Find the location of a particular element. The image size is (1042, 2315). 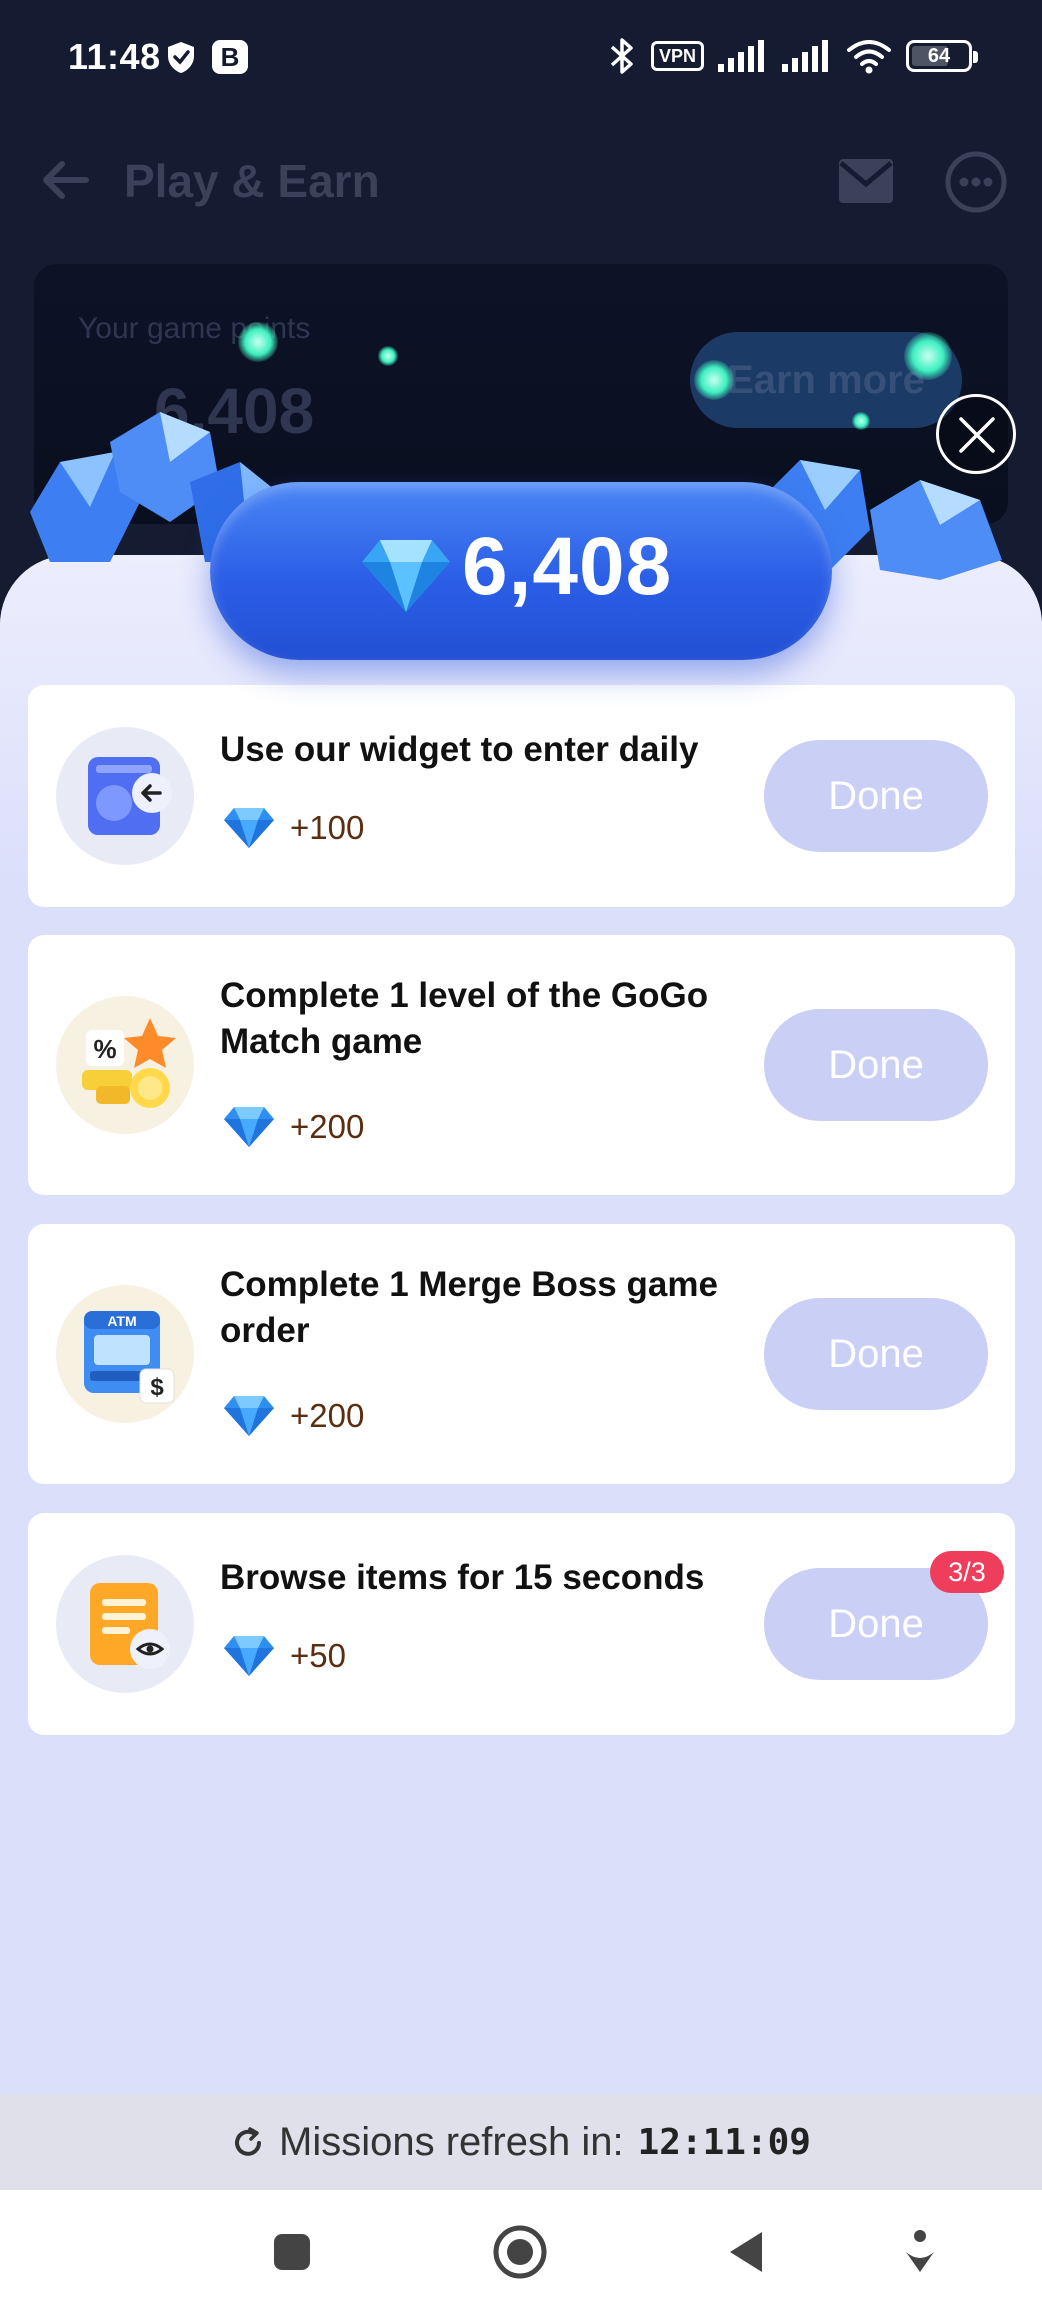

mission-reward: +100 is located at coordinates (293, 828).